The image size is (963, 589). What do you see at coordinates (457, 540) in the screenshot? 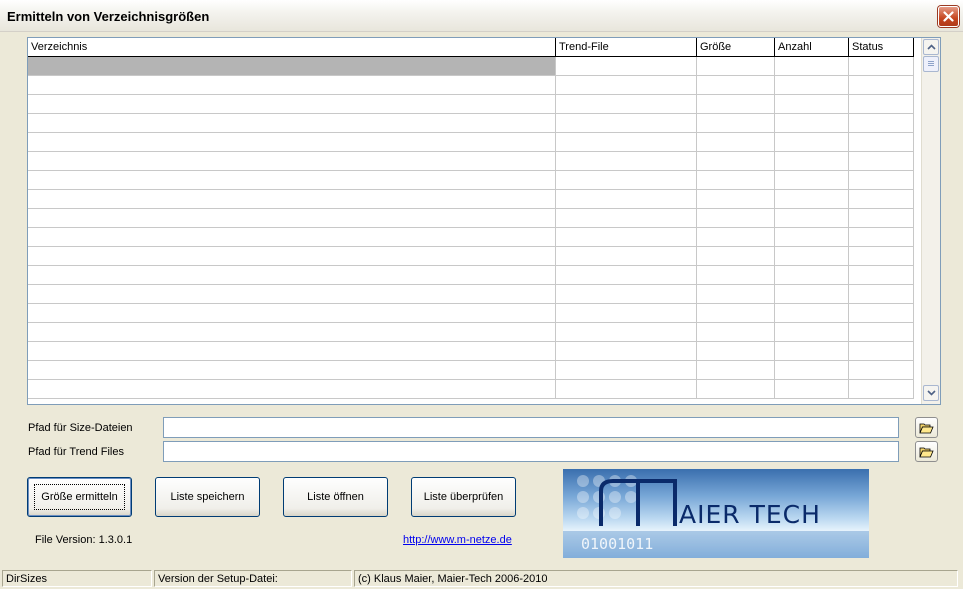
I see `website-link: http://www.m-netze.de` at bounding box center [457, 540].